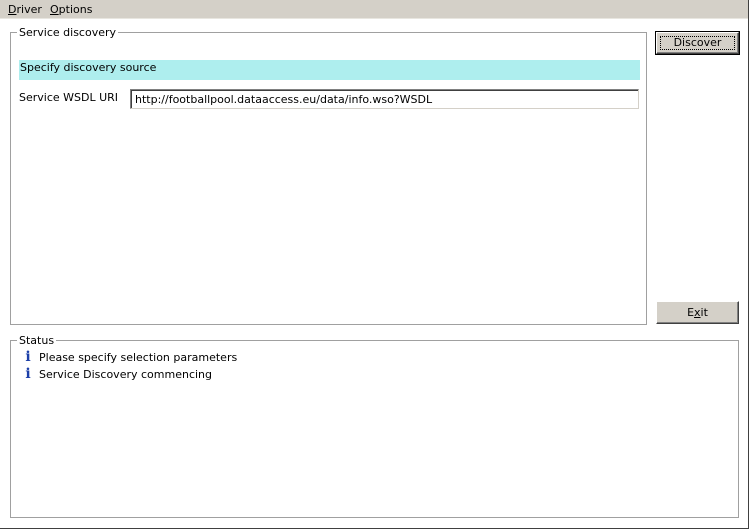  Describe the element at coordinates (697, 43) in the screenshot. I see `discover-button: Discover` at that location.